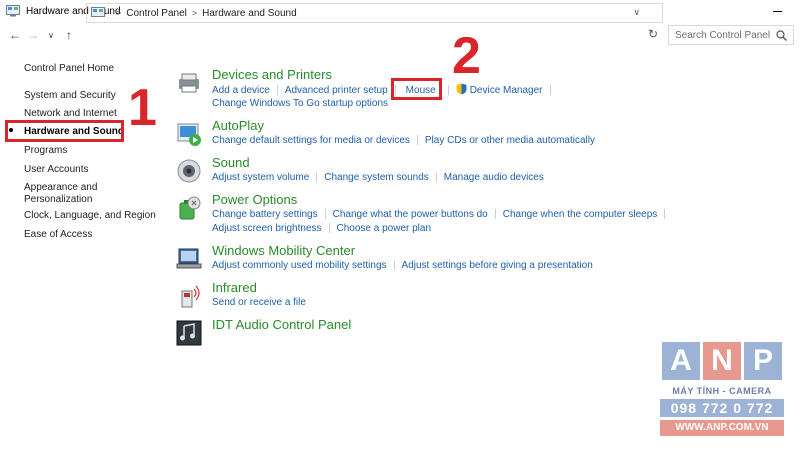  Describe the element at coordinates (722, 428) in the screenshot. I see `watermark-website: WWW.ANP.COM.VN` at that location.